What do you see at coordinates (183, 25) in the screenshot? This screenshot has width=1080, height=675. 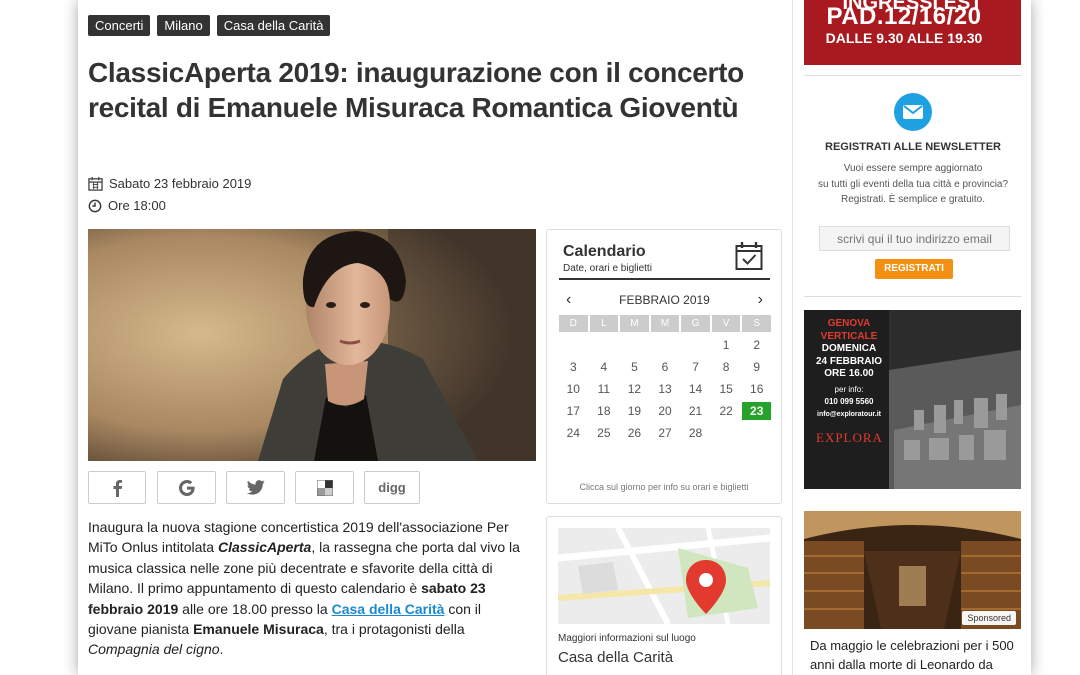 I see `tag-milano: Milano` at bounding box center [183, 25].